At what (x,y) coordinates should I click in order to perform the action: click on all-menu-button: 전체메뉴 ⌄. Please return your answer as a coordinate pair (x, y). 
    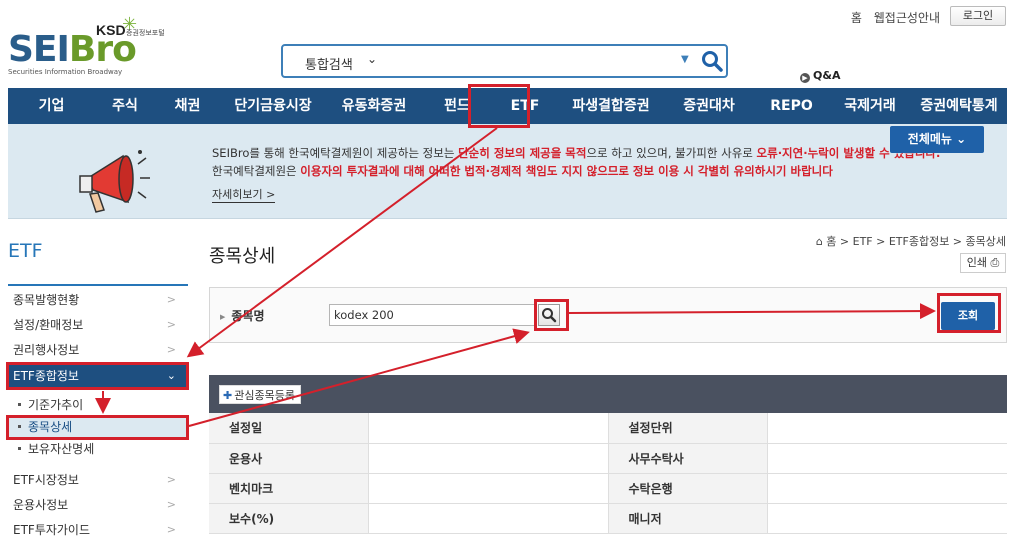
    Looking at the image, I should click on (937, 139).